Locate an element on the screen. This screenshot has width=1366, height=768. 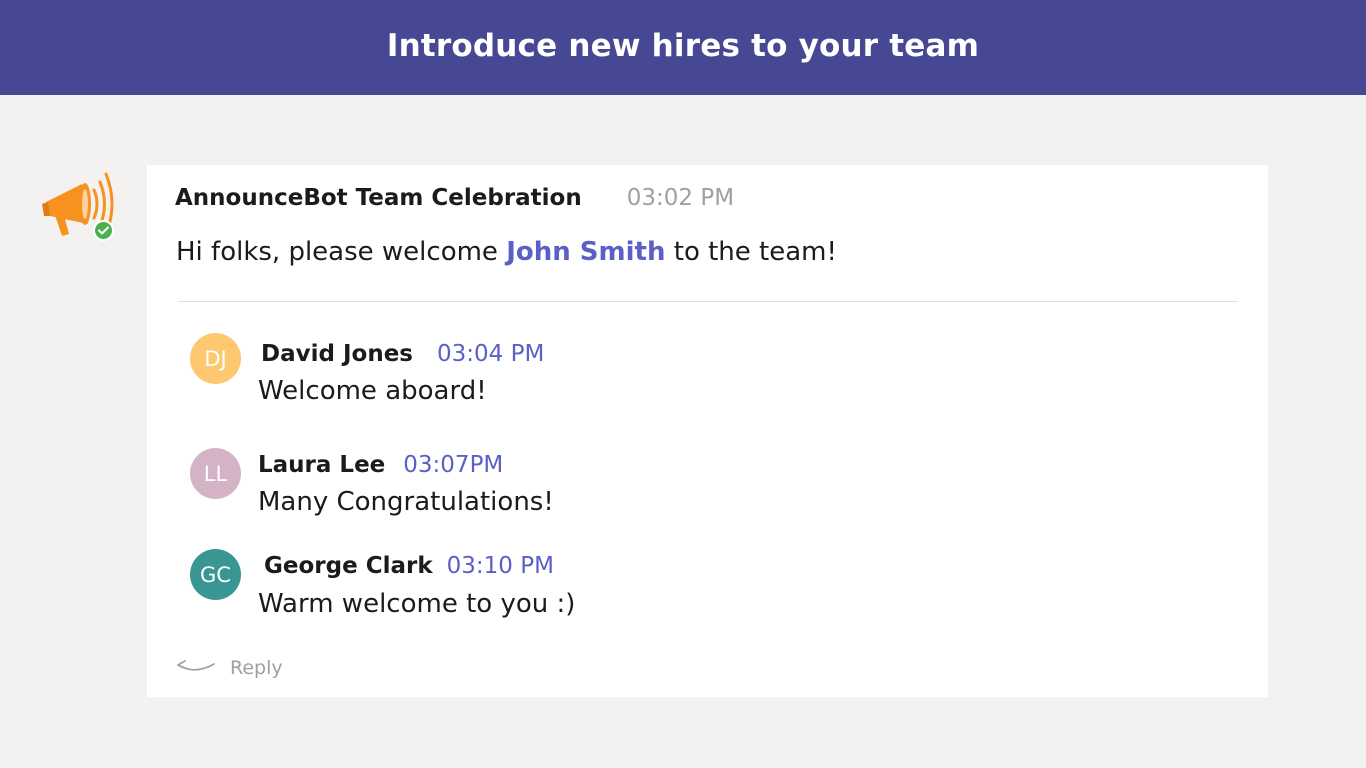
avatar: DJ is located at coordinates (215, 358).